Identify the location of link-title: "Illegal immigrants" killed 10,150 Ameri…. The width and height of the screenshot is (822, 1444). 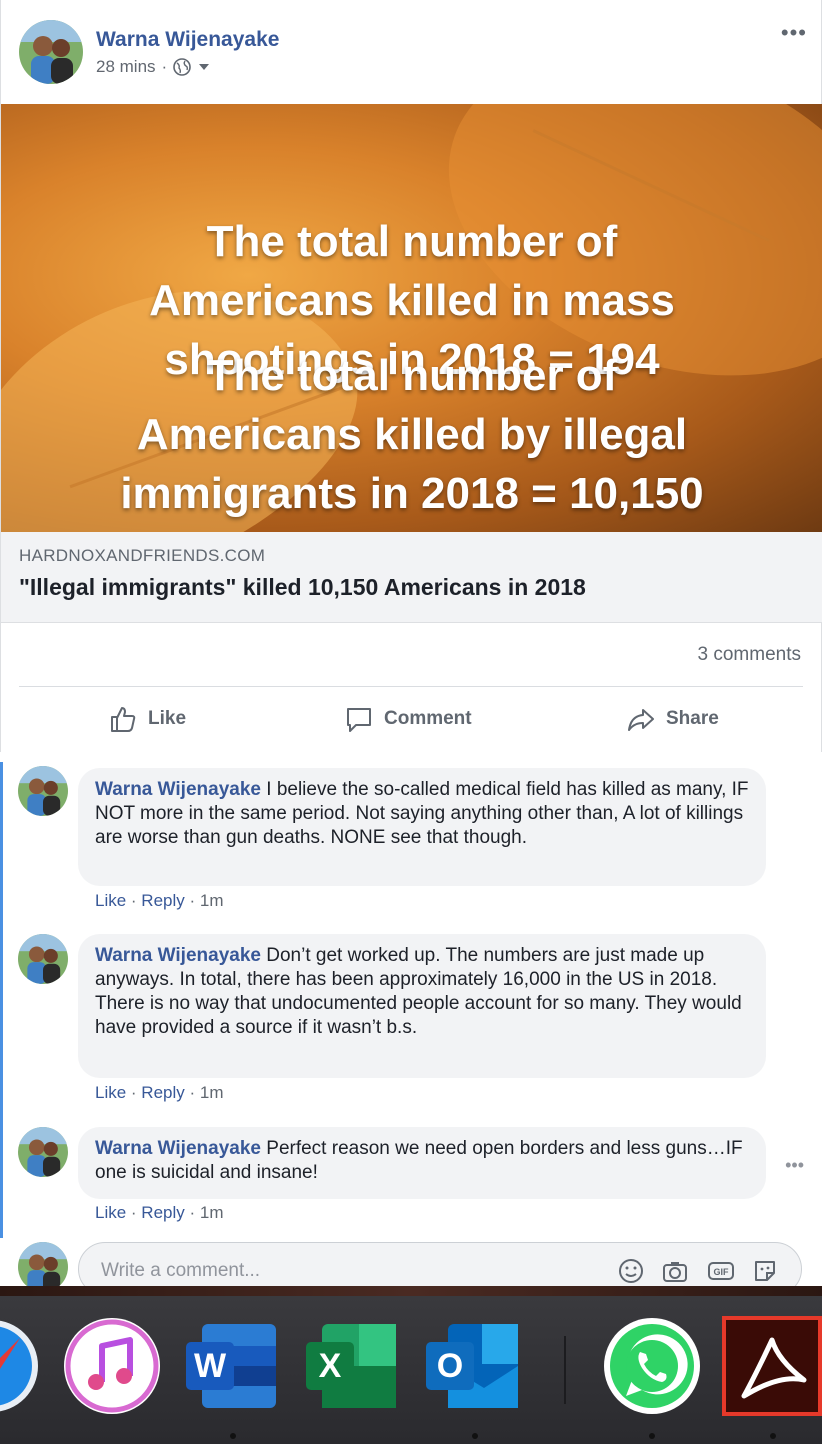
(302, 587).